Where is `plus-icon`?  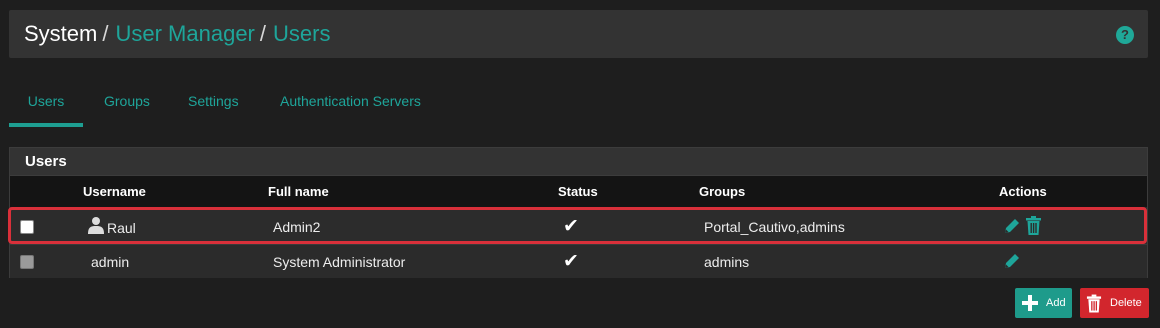
plus-icon is located at coordinates (1030, 303).